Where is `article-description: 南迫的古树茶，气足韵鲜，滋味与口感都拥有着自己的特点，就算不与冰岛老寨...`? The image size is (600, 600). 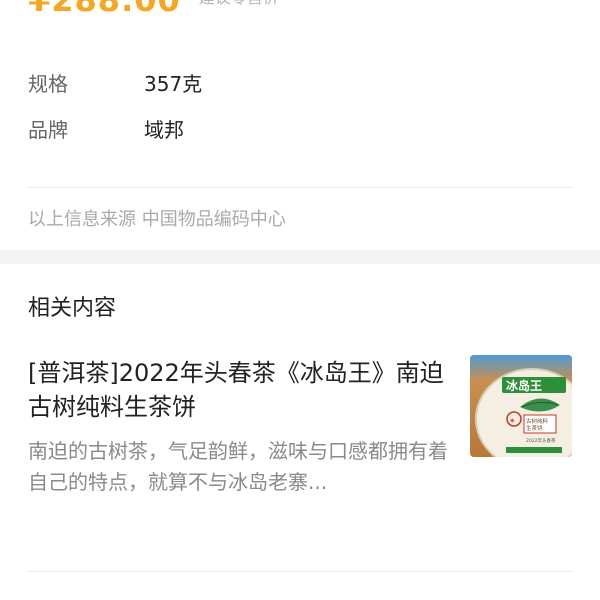 article-description: 南迫的古树茶，气足韵鲜，滋味与口感都拥有着自己的特点，就算不与冰岛老寨... is located at coordinates (238, 466).